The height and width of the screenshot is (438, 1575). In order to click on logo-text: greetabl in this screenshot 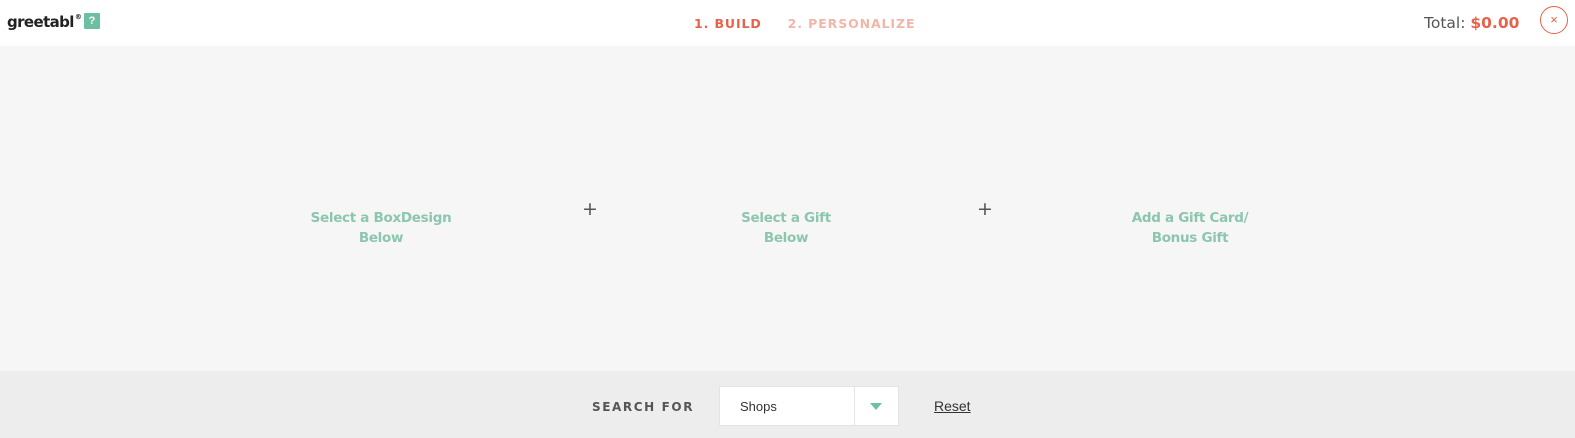, I will do `click(40, 22)`.